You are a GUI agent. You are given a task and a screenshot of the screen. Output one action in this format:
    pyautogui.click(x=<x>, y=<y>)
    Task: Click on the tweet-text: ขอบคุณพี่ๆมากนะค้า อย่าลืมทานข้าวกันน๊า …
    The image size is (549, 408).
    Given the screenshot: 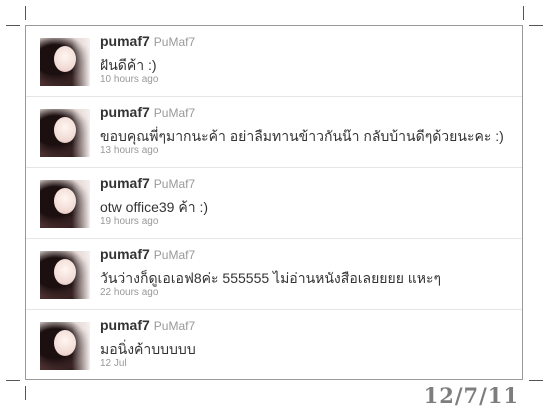 What is the action you would take?
    pyautogui.click(x=302, y=136)
    